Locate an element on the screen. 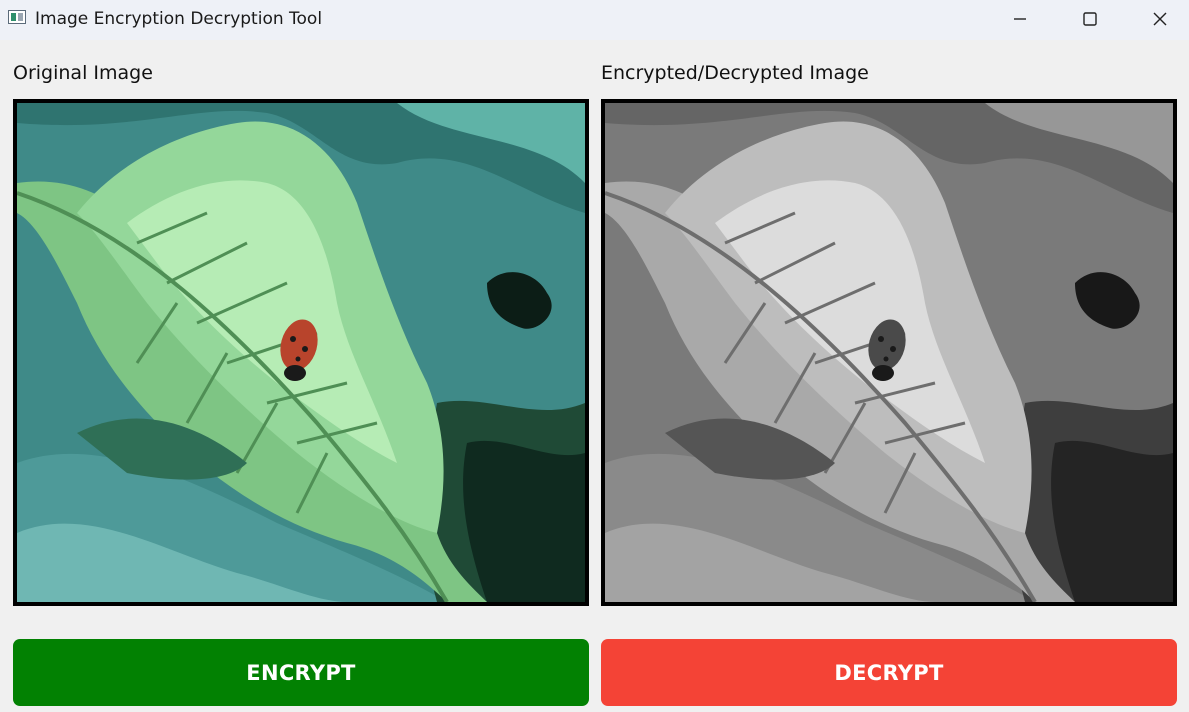 This screenshot has height=712, width=1189. close-button is located at coordinates (1160, 19).